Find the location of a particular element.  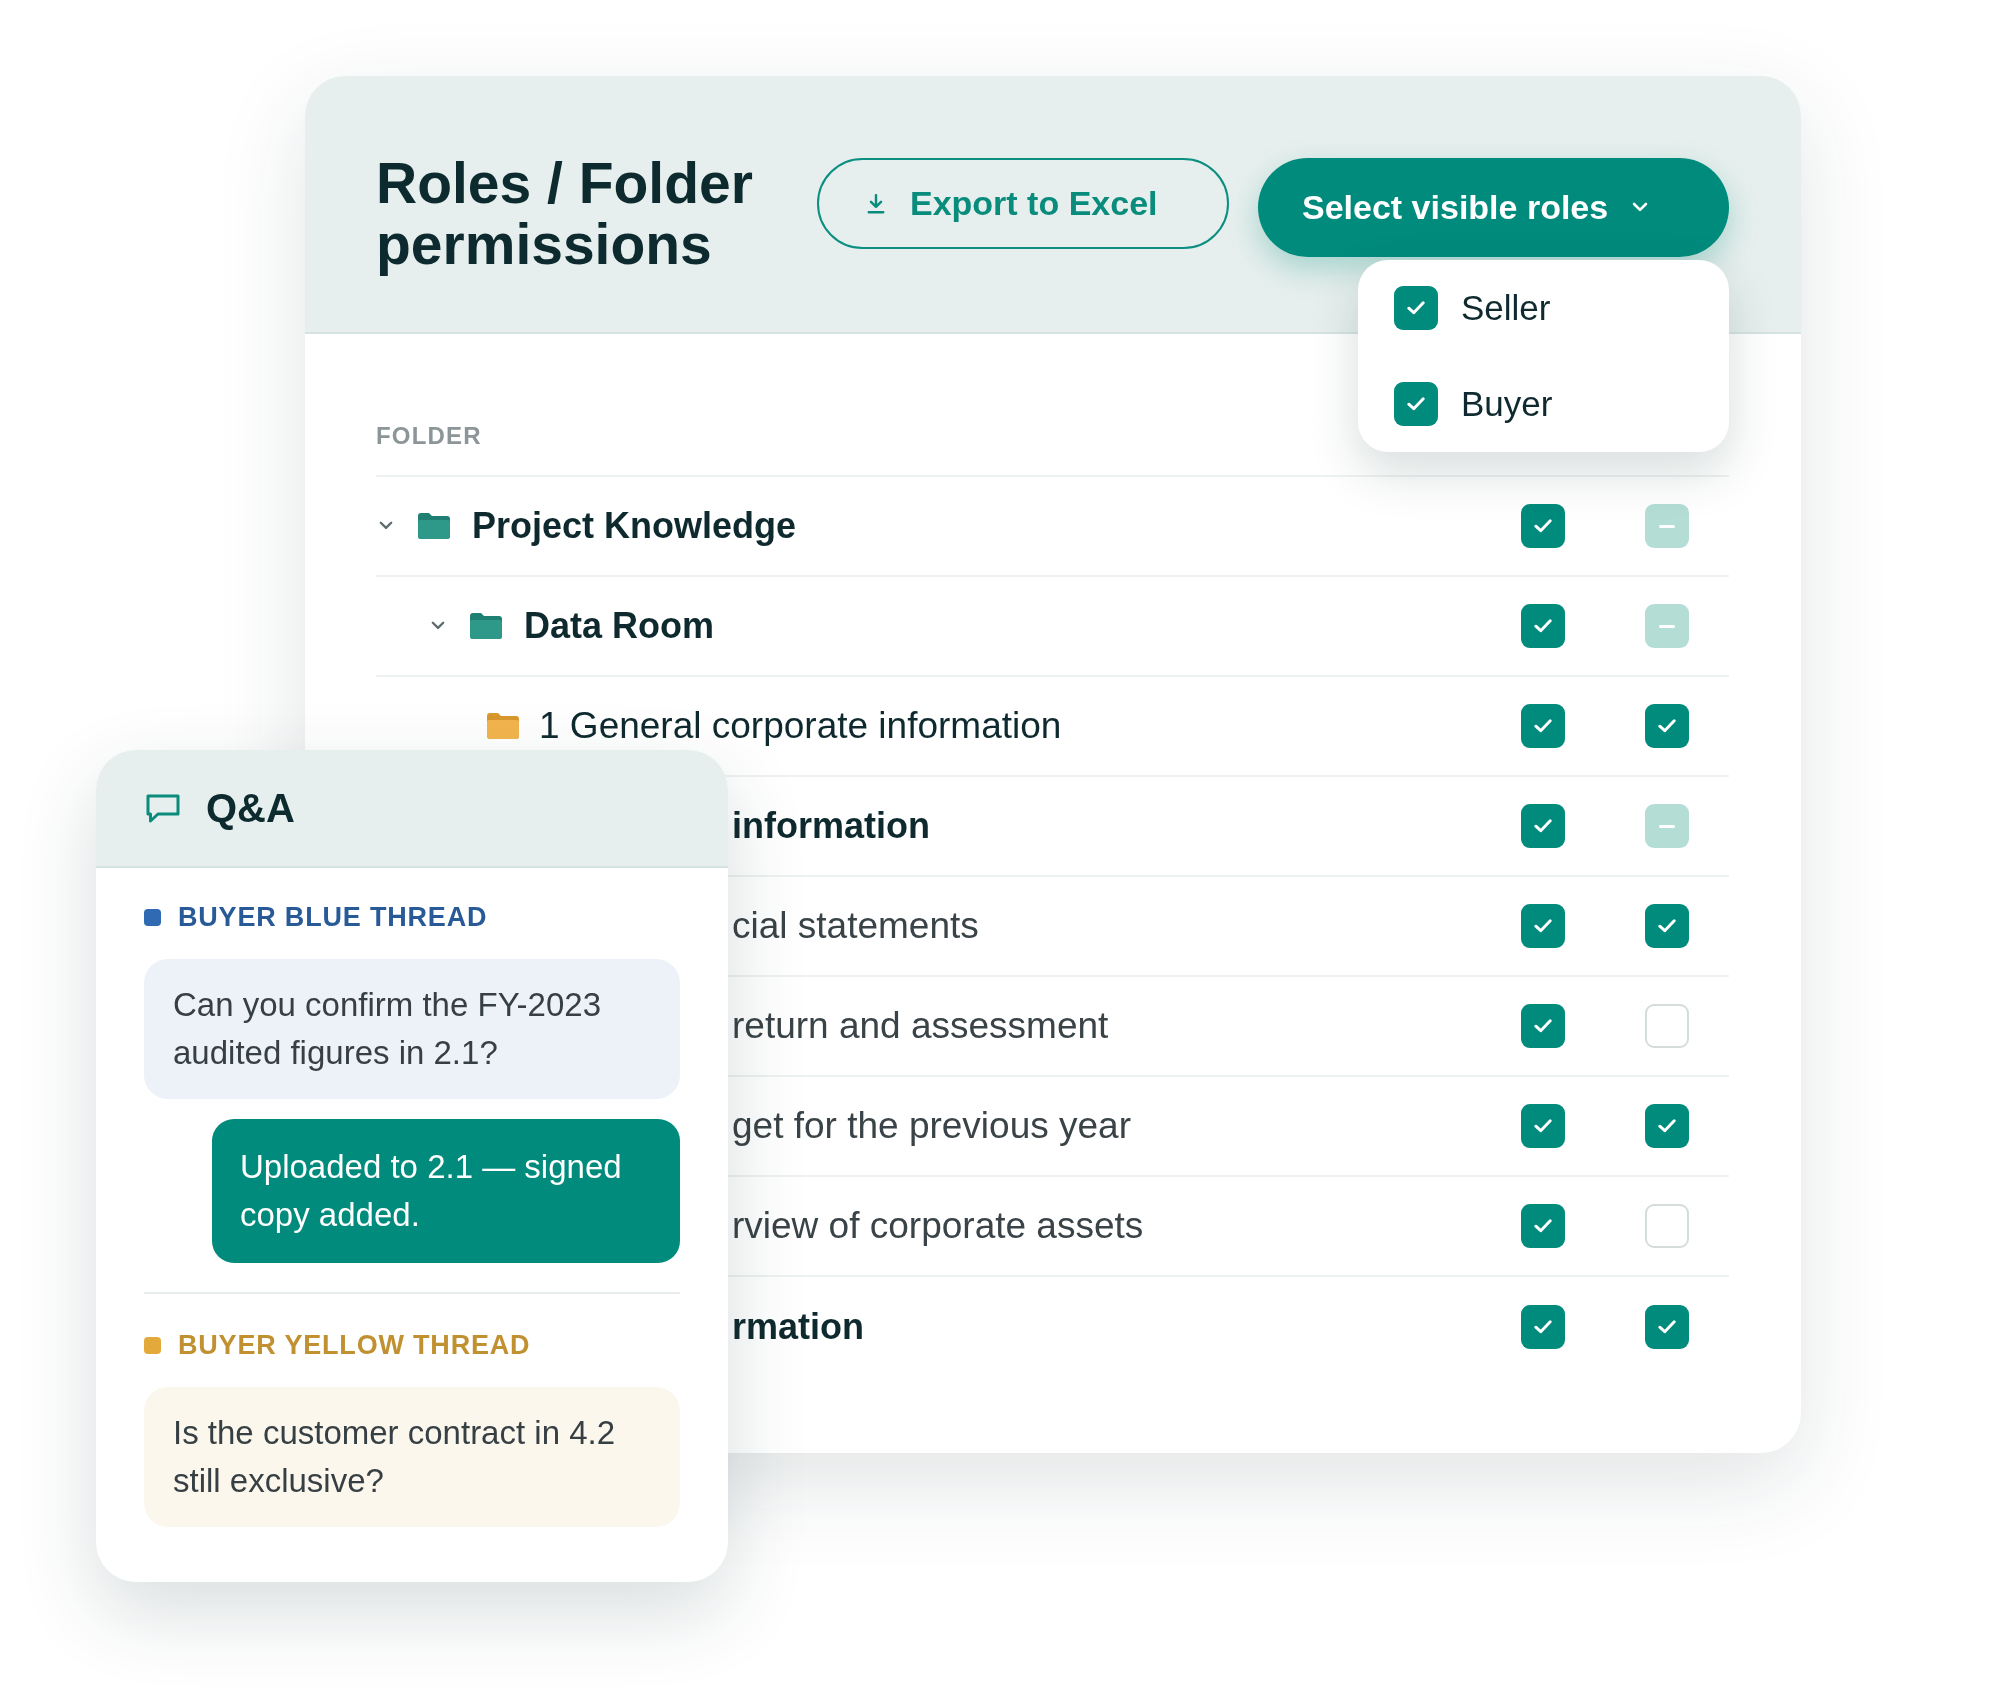

export-button: Export to Excel is located at coordinates (1023, 203).